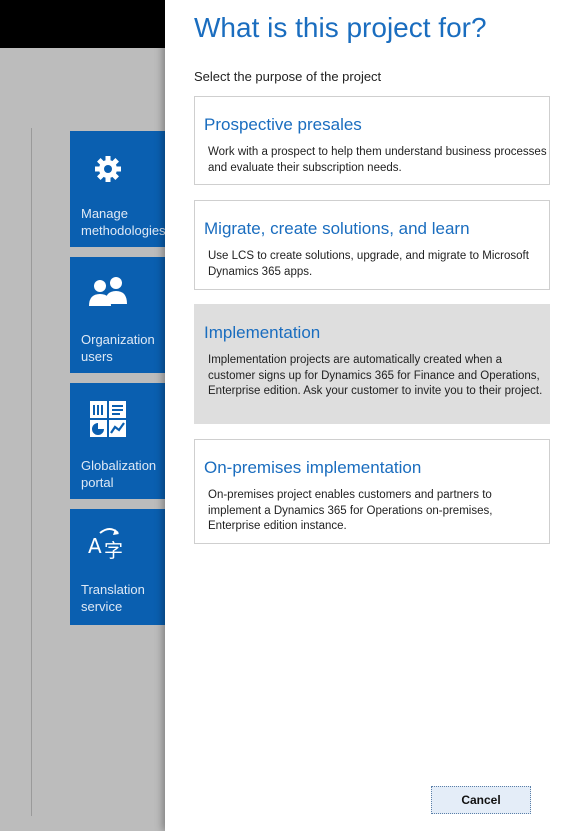 This screenshot has width=575, height=831. I want to click on svg-text: 字, so click(113, 551).